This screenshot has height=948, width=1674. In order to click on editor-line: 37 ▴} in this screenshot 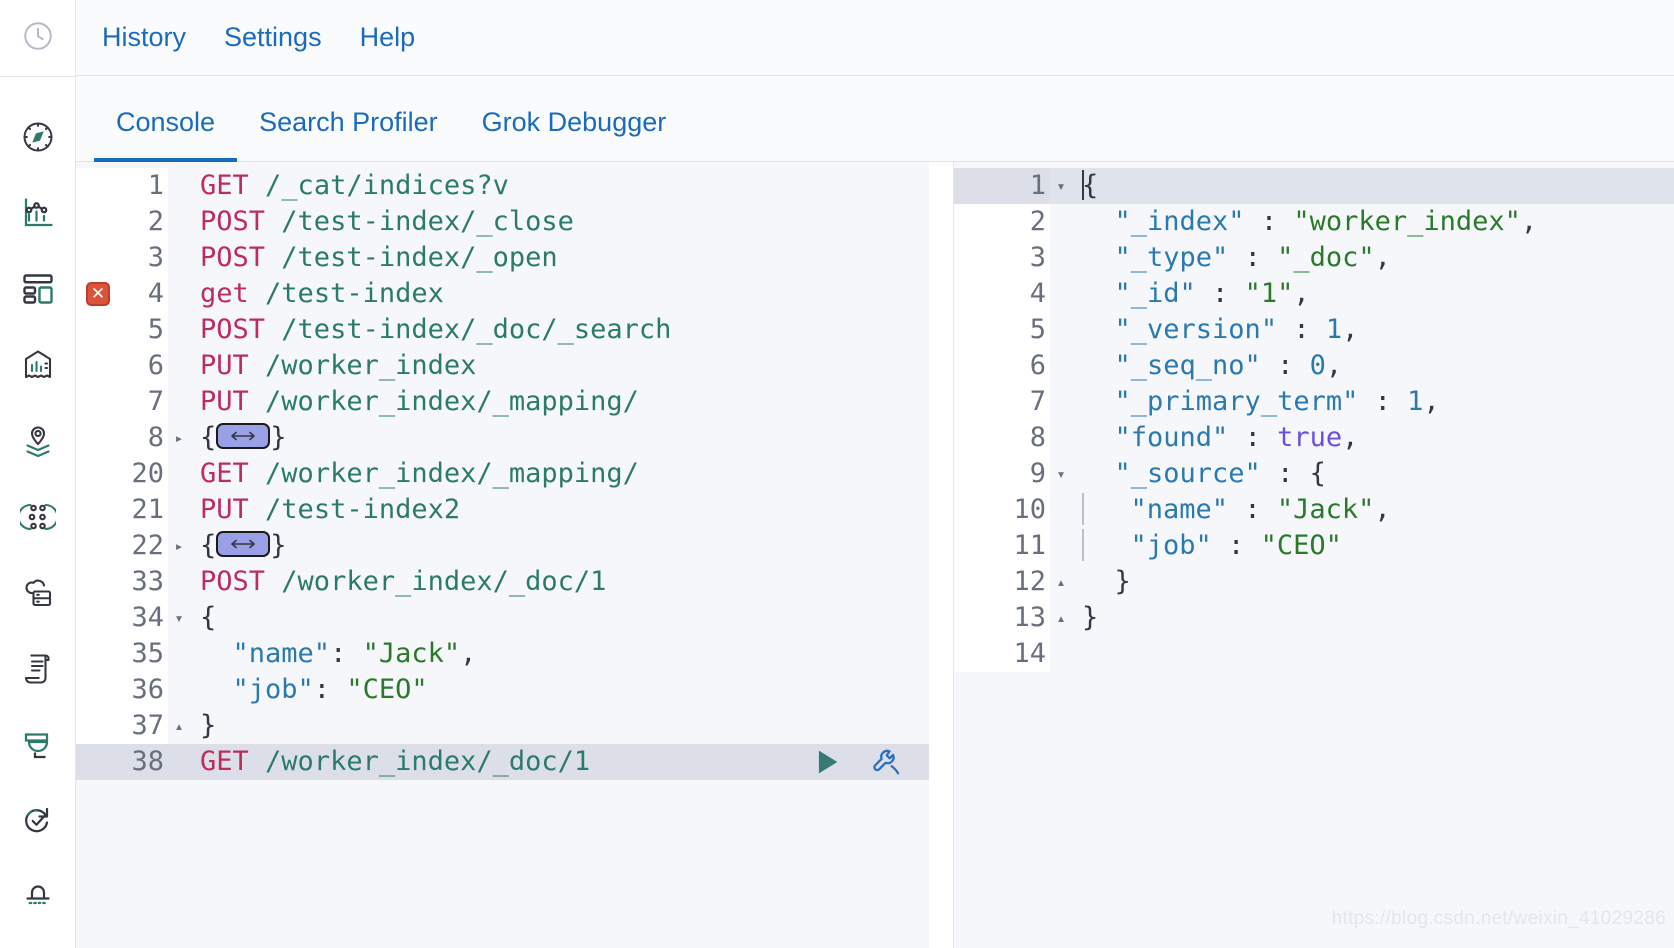, I will do `click(502, 726)`.